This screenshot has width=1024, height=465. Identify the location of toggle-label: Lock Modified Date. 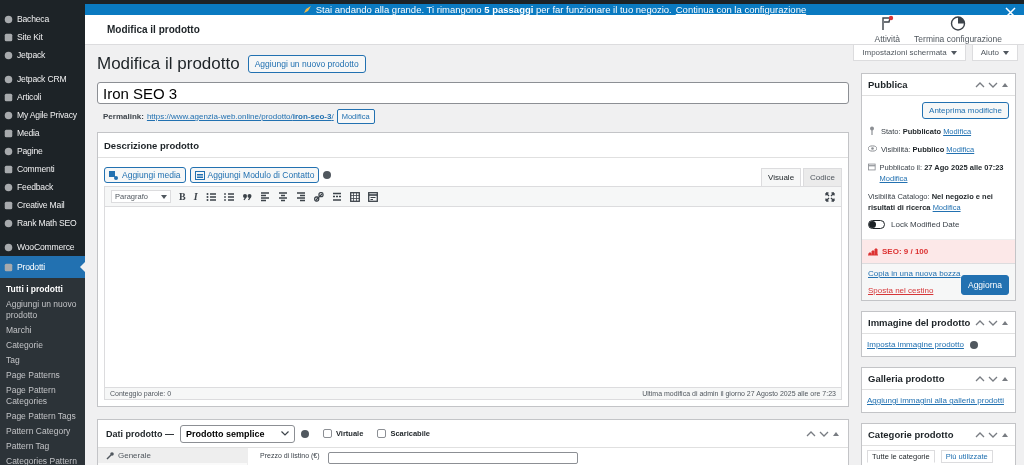
(925, 224).